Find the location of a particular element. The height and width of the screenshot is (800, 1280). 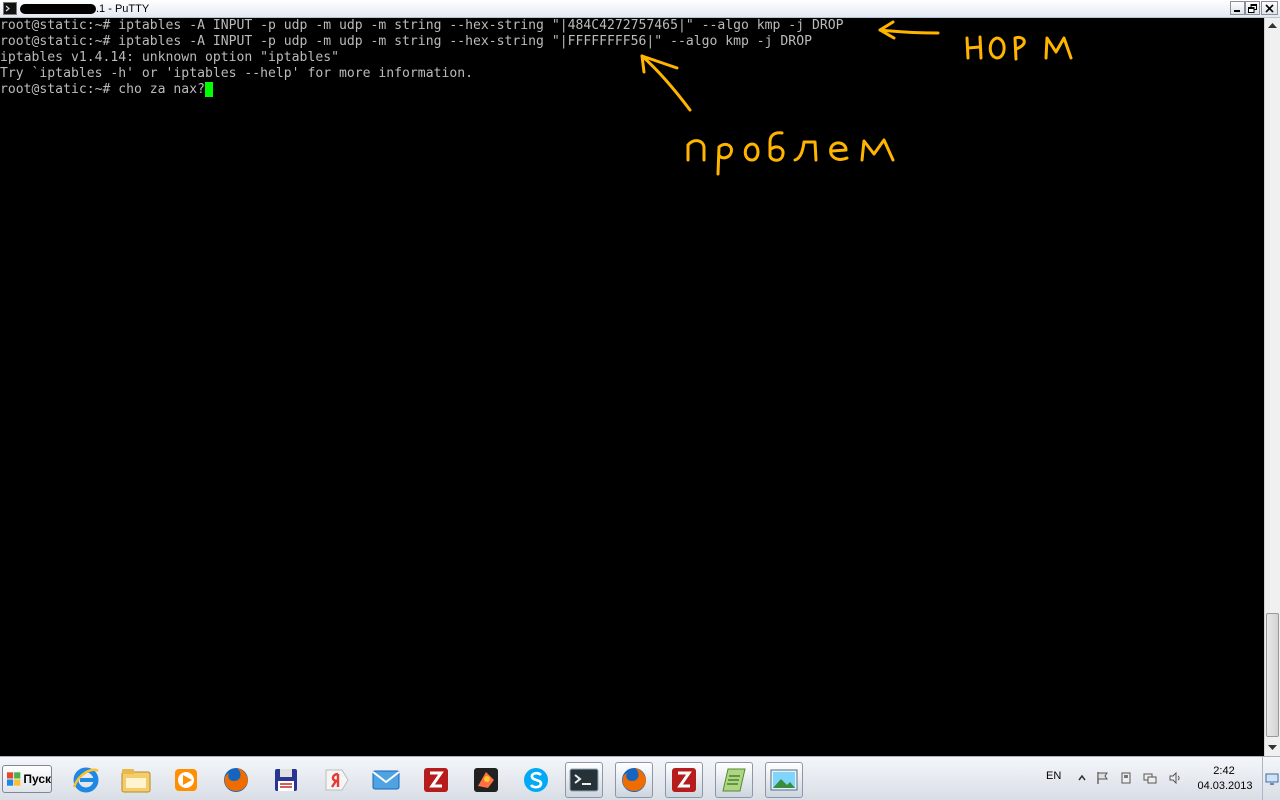

monitor-icon is located at coordinates (1271, 779).